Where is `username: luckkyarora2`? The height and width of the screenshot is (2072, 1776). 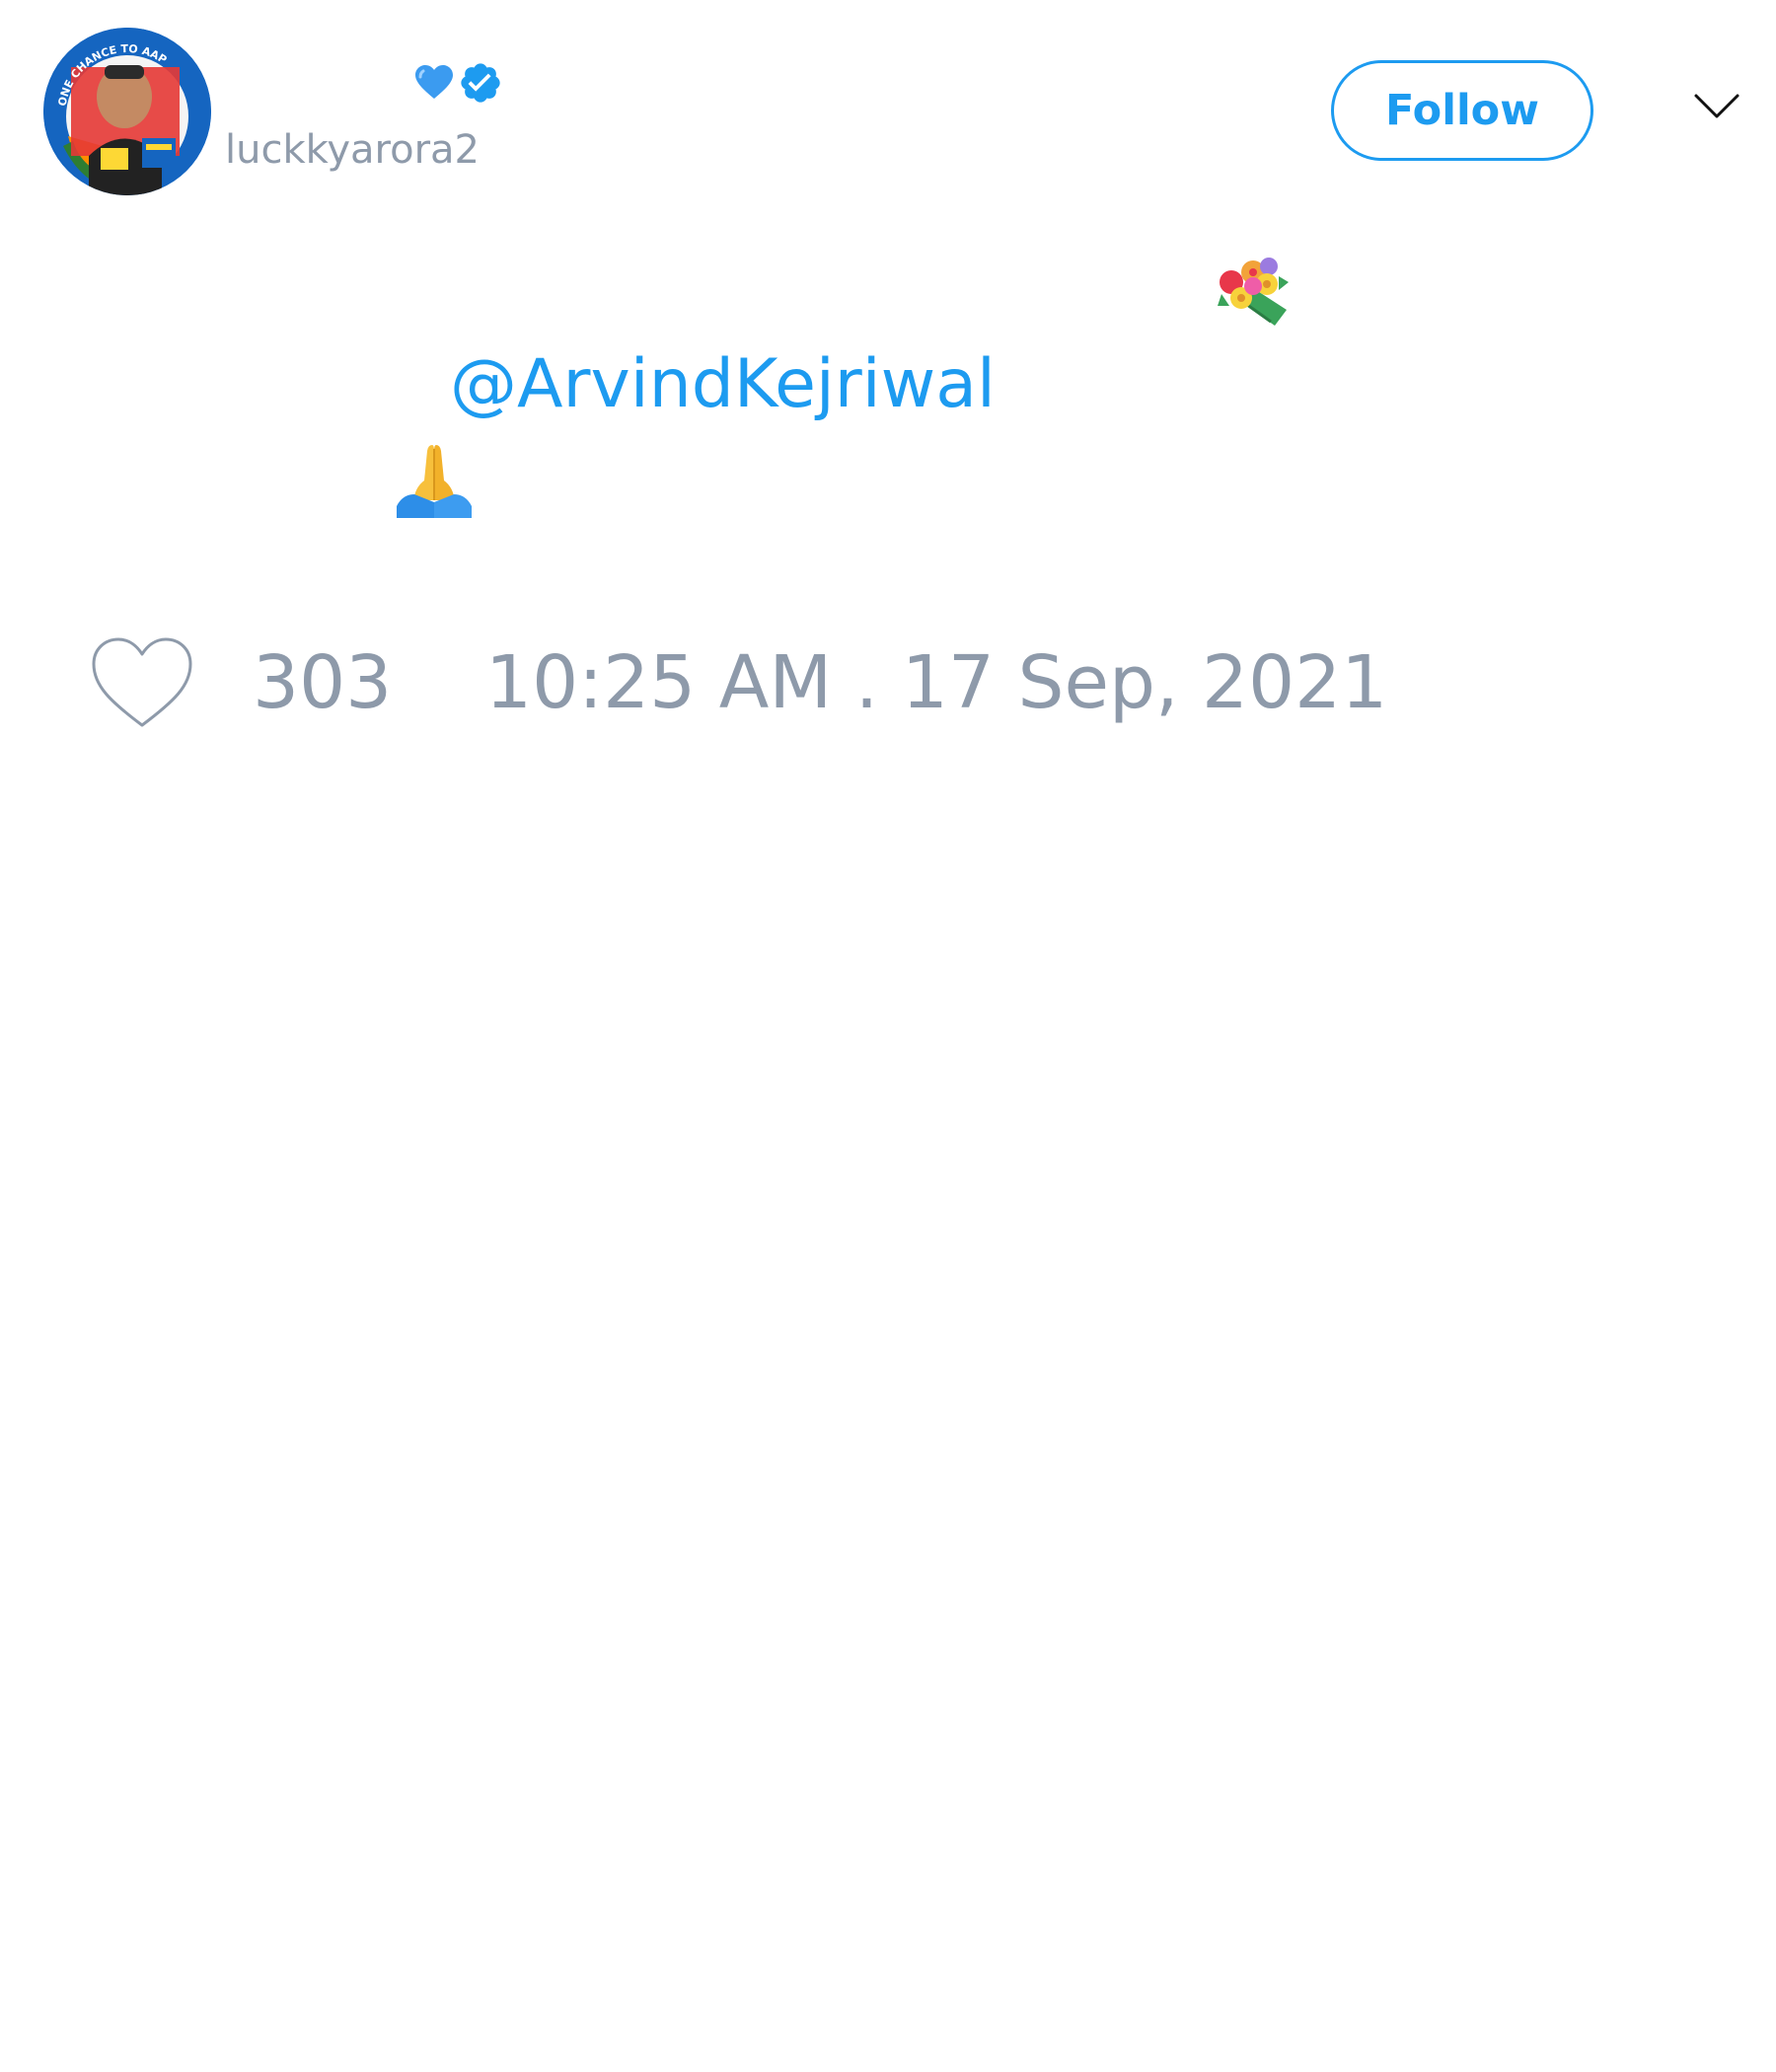
username: luckkyarora2 is located at coordinates (353, 150).